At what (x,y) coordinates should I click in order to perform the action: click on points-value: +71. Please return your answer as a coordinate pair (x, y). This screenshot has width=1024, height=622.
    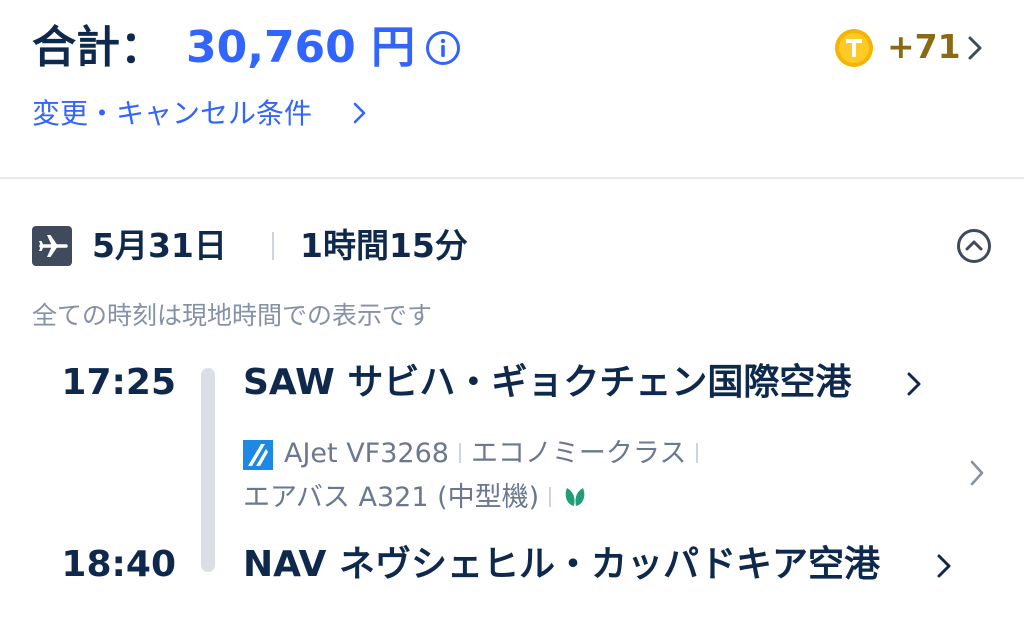
    Looking at the image, I should click on (924, 47).